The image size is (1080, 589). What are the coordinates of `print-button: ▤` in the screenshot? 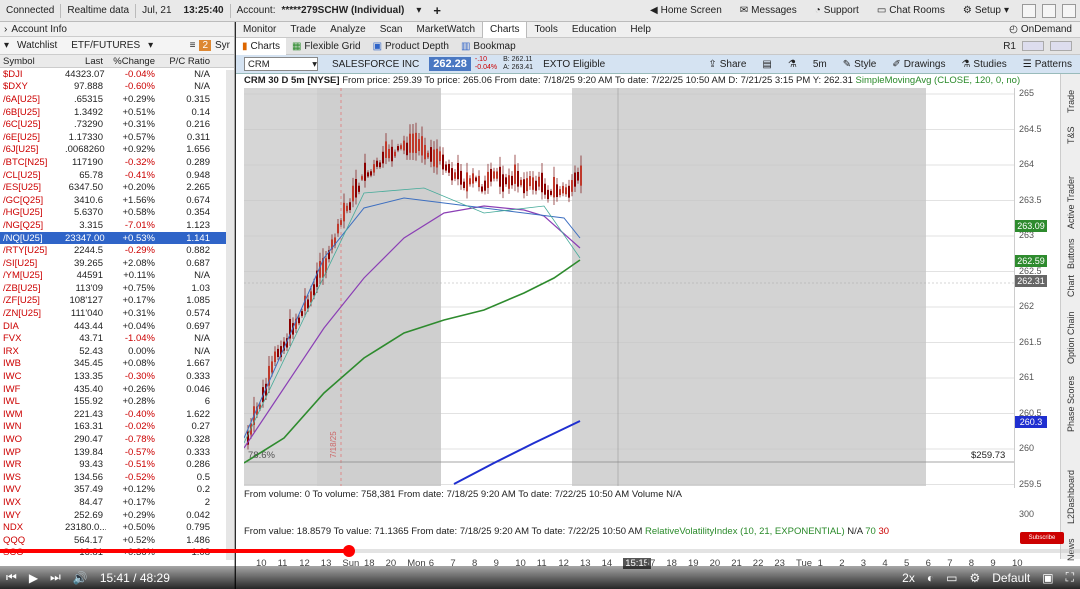 It's located at (766, 64).